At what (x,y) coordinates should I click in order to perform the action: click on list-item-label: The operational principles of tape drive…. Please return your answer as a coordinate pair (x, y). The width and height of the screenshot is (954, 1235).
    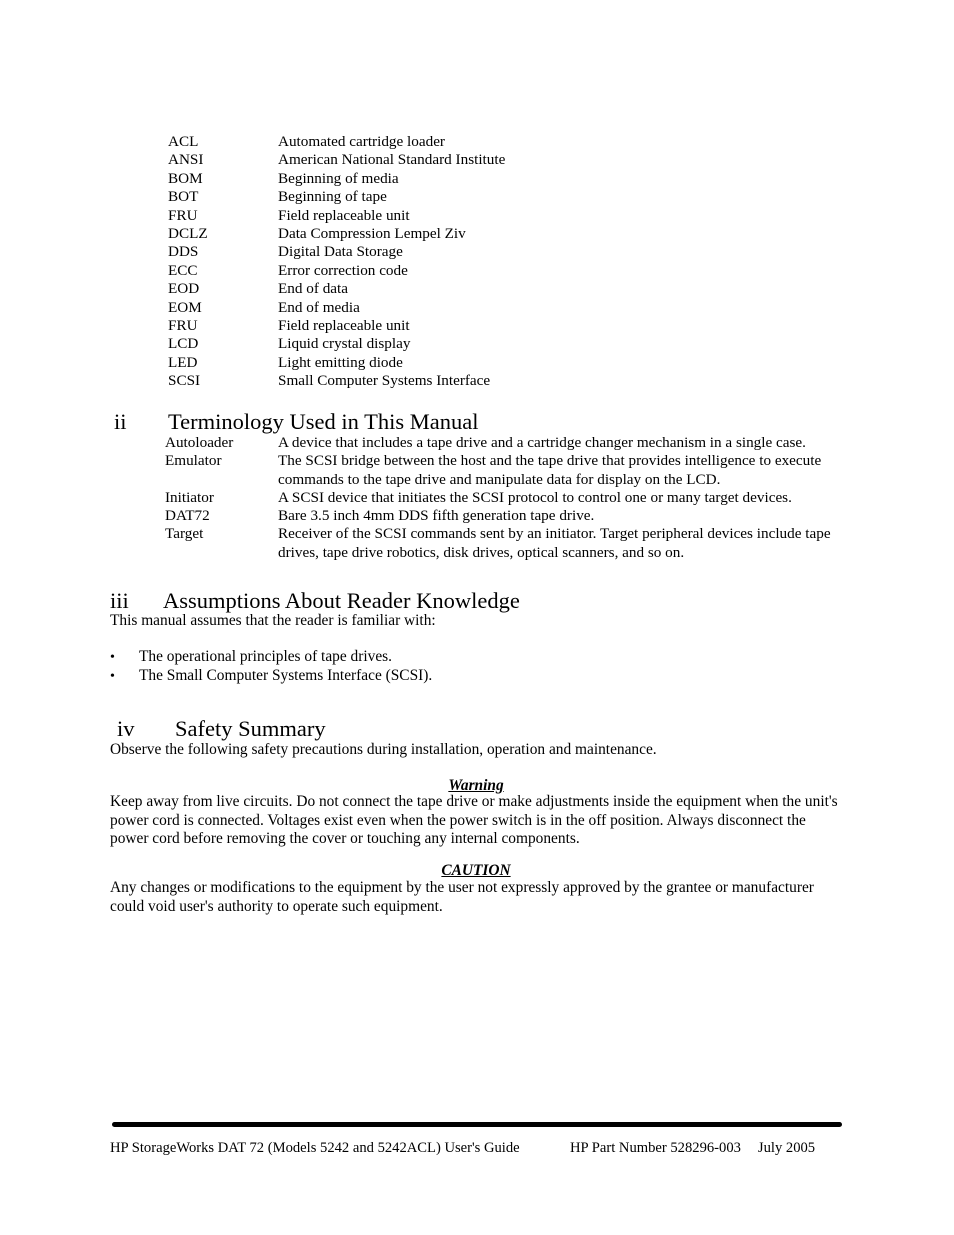
    Looking at the image, I should click on (265, 656).